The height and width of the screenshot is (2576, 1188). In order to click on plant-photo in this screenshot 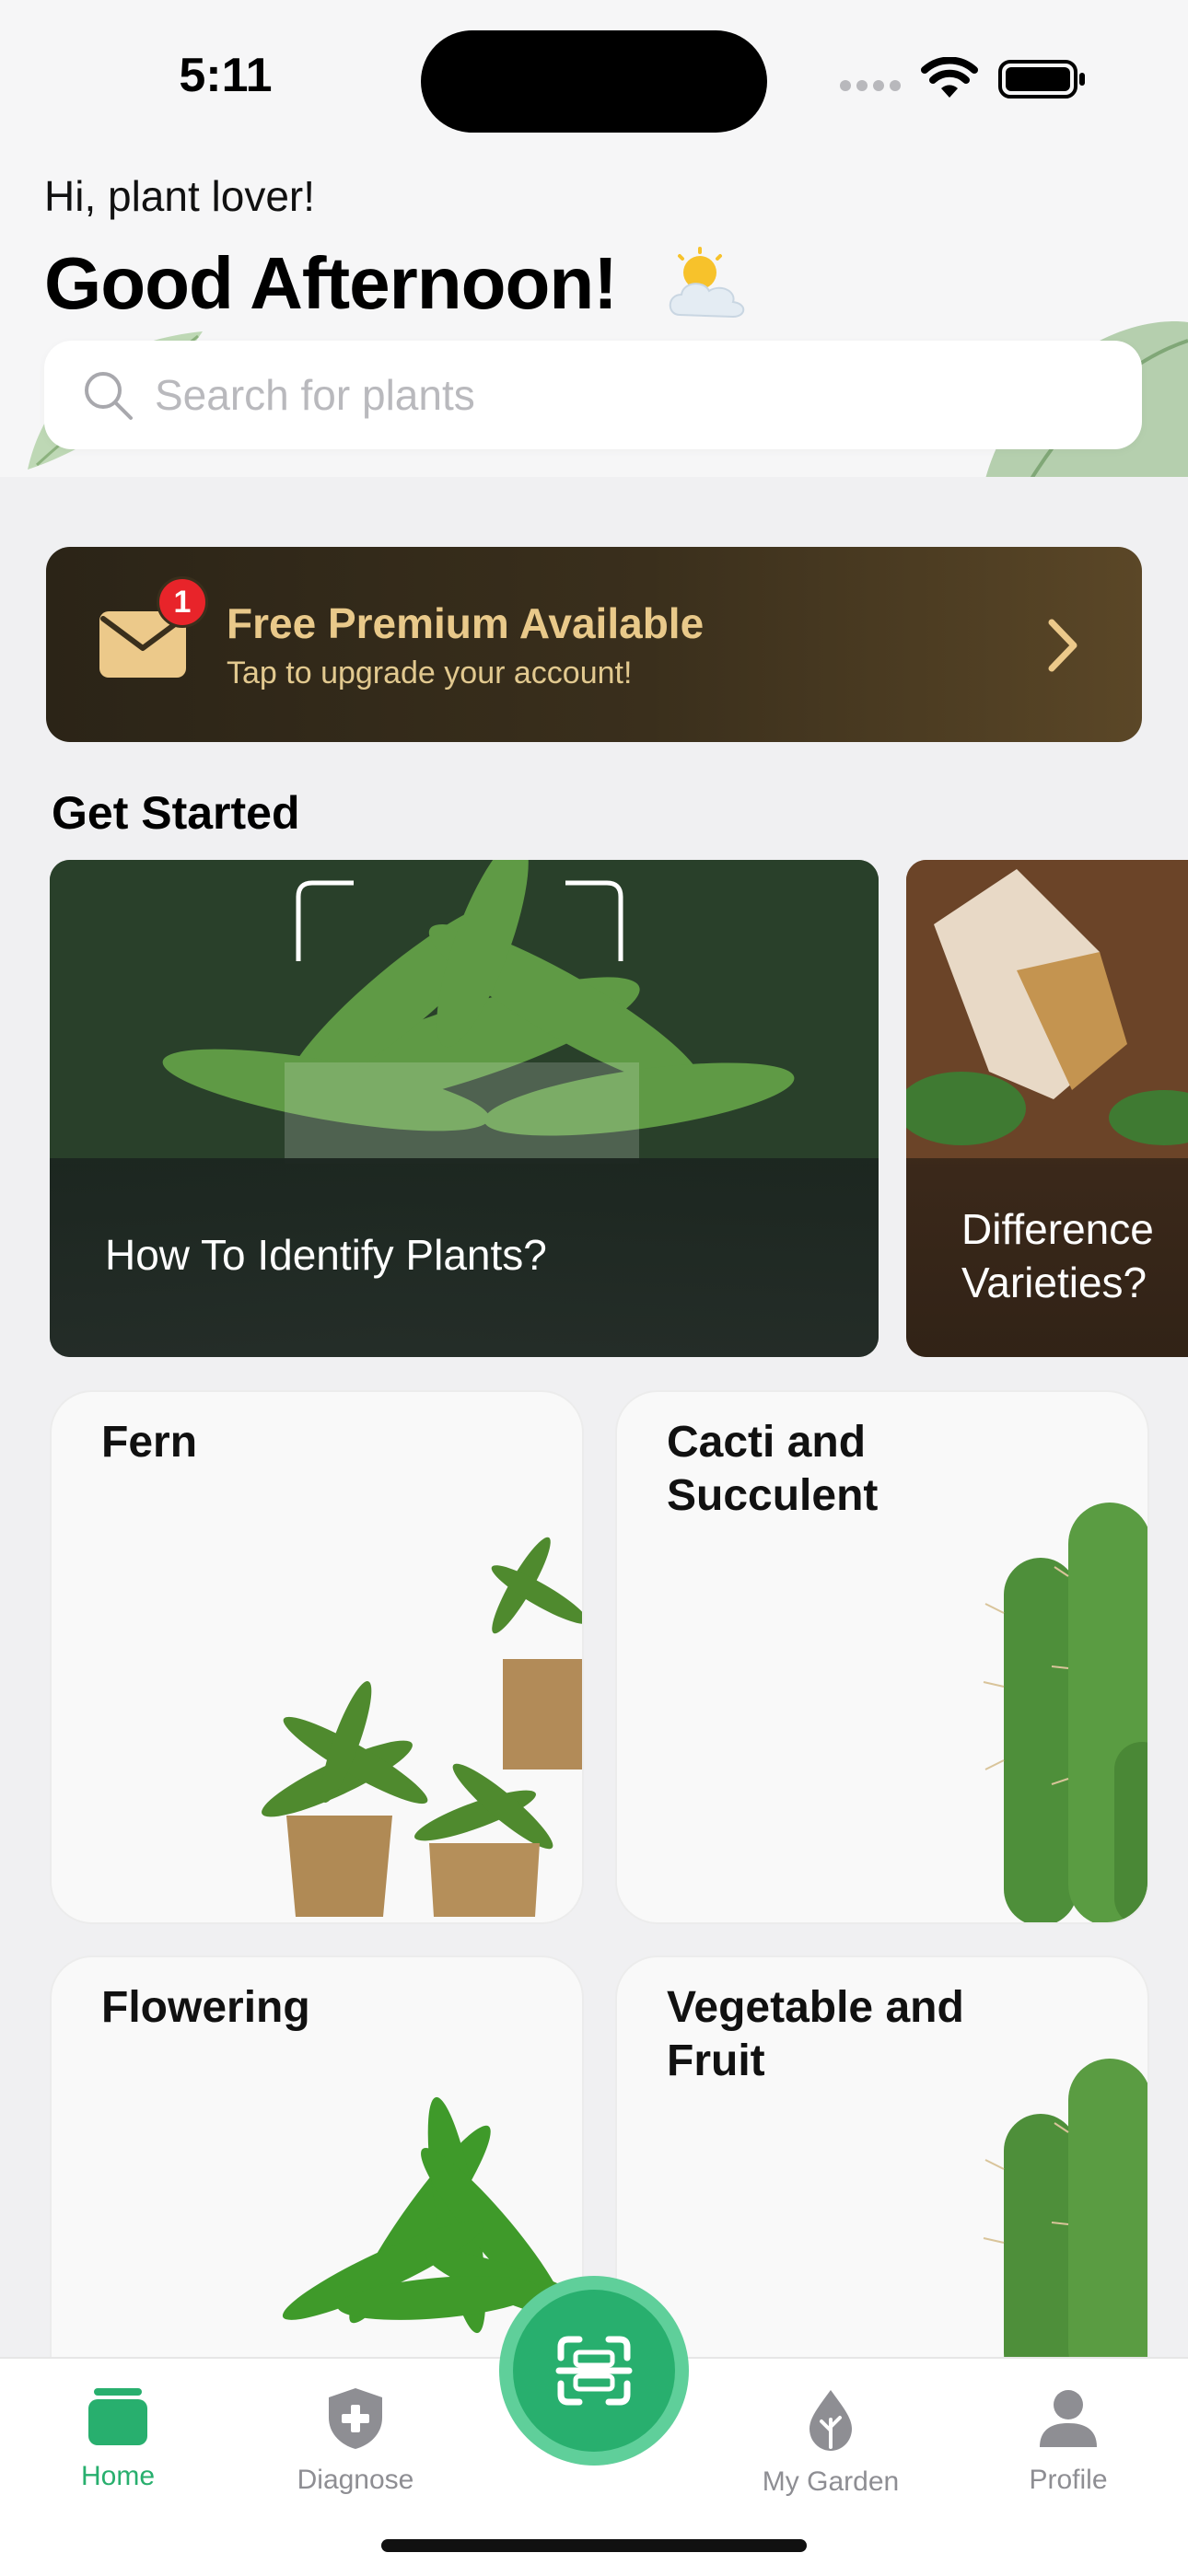, I will do `click(464, 1012)`.